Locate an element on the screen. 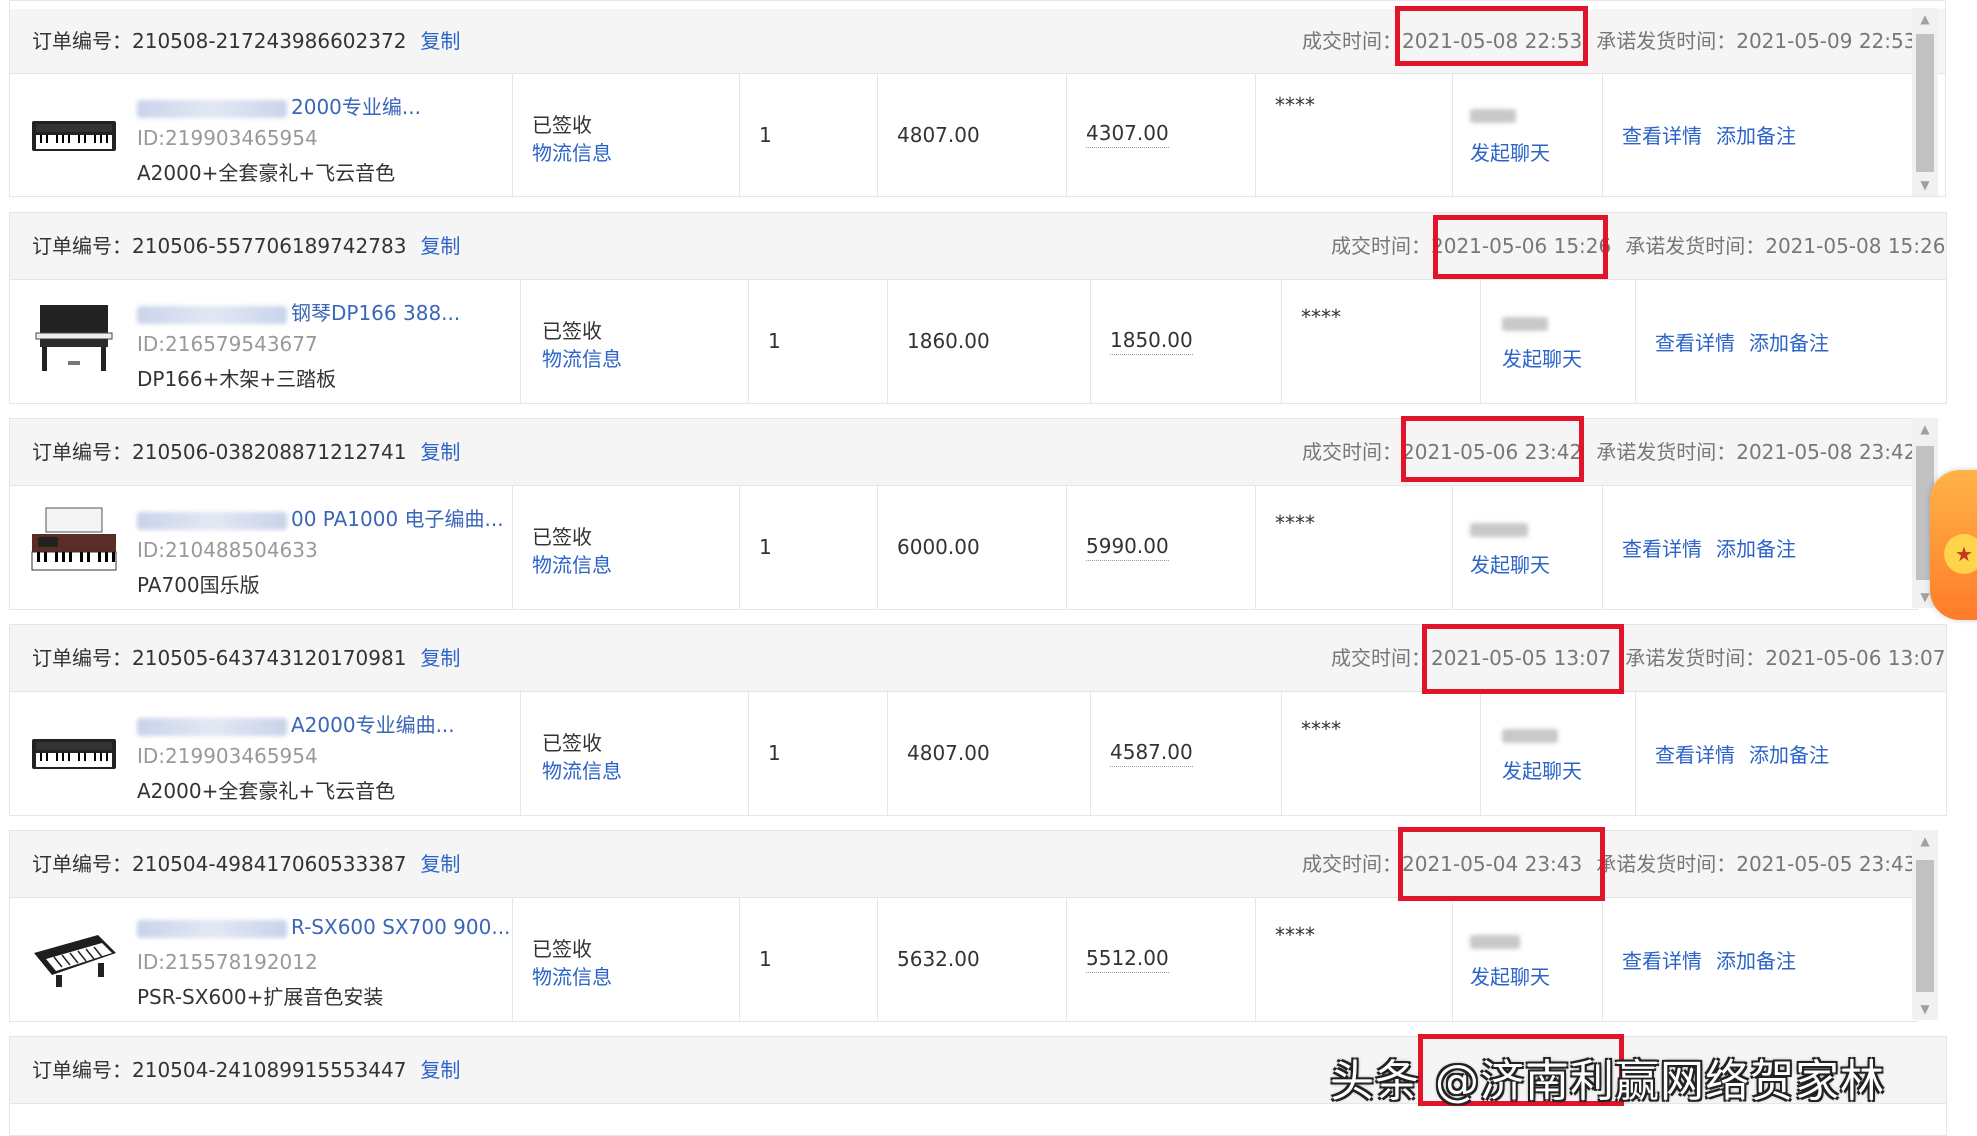 The width and height of the screenshot is (1977, 1136). promise-time-value: 2021-05-09 22:53 is located at coordinates (1826, 41).